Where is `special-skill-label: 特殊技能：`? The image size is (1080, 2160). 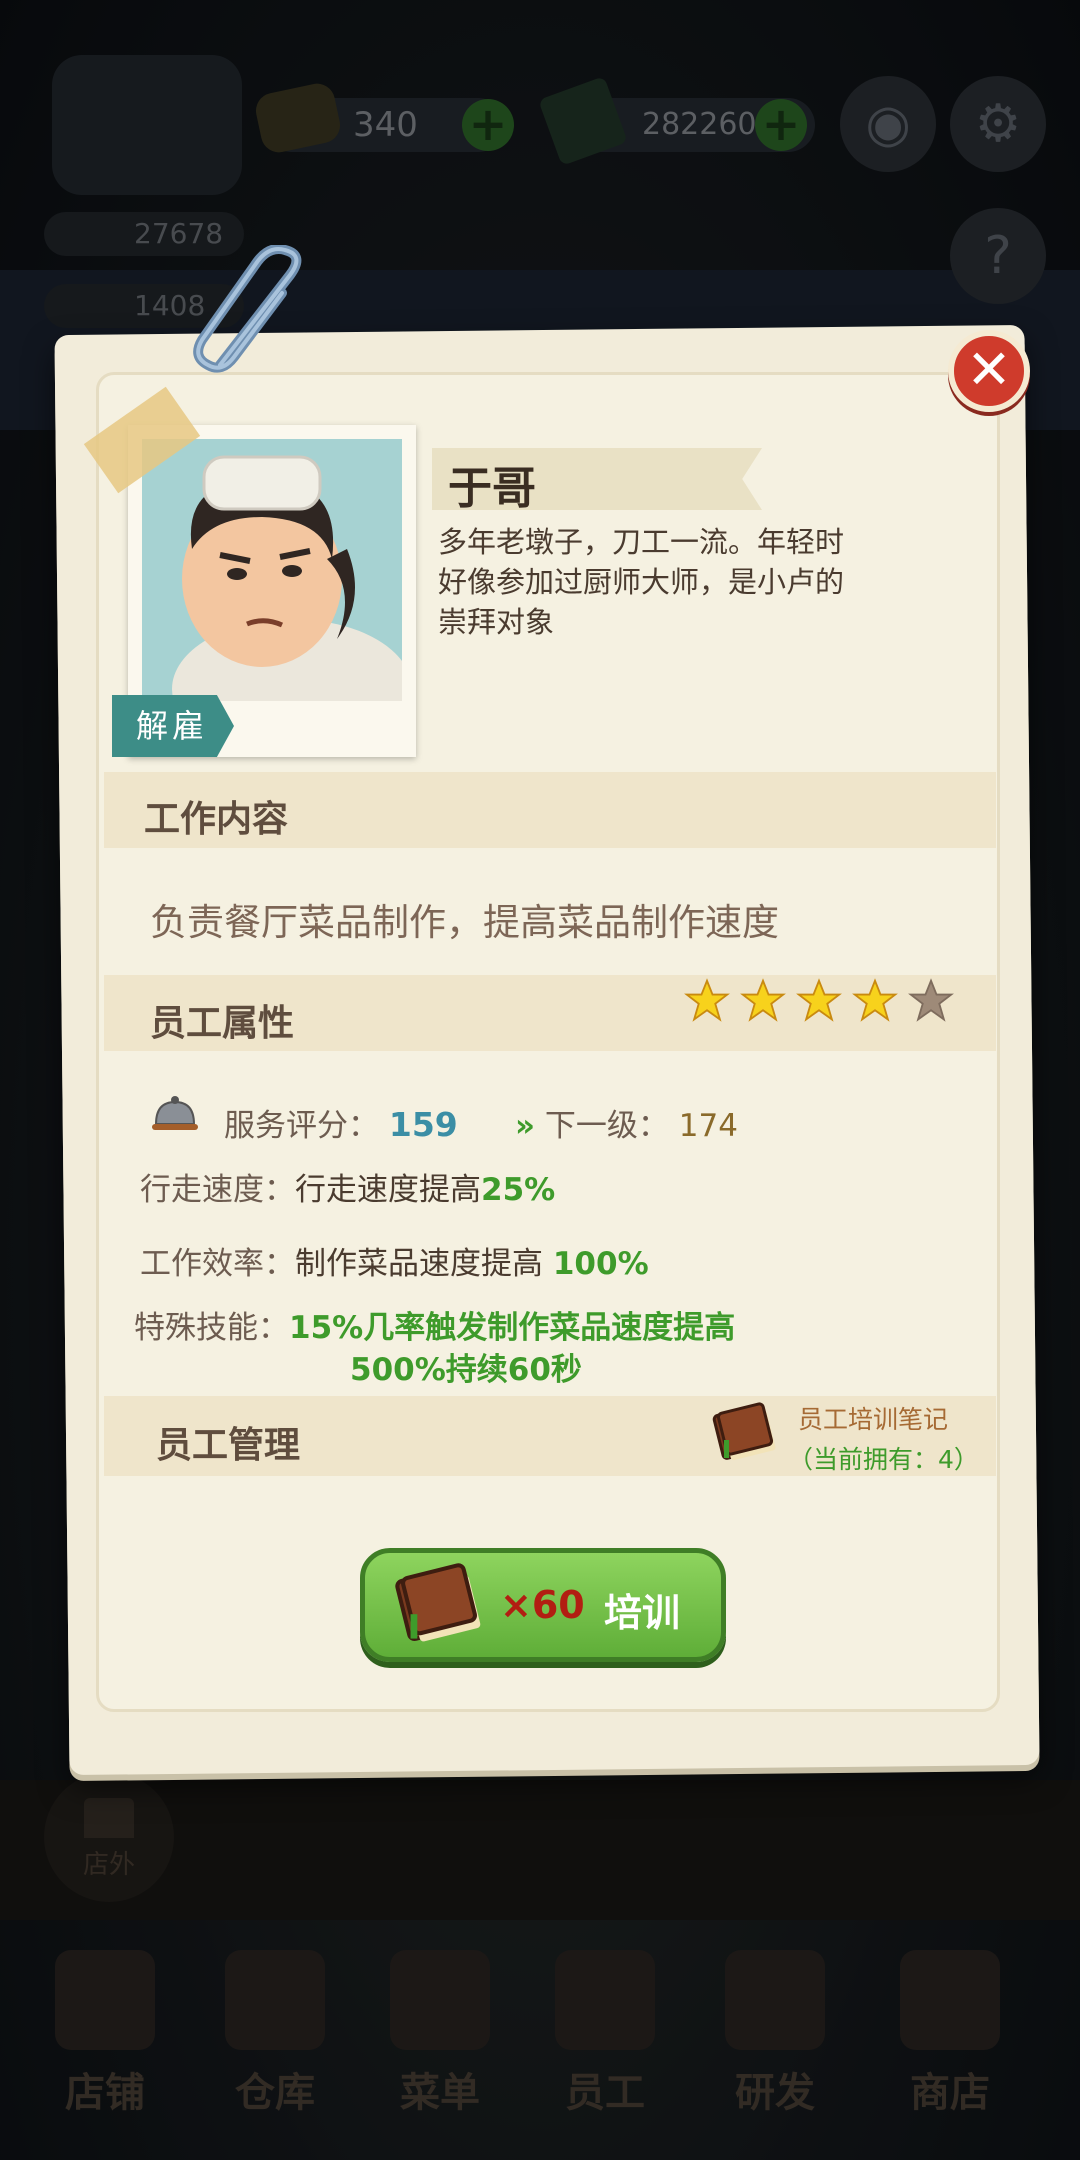
special-skill-label: 特殊技能： is located at coordinates (211, 1328).